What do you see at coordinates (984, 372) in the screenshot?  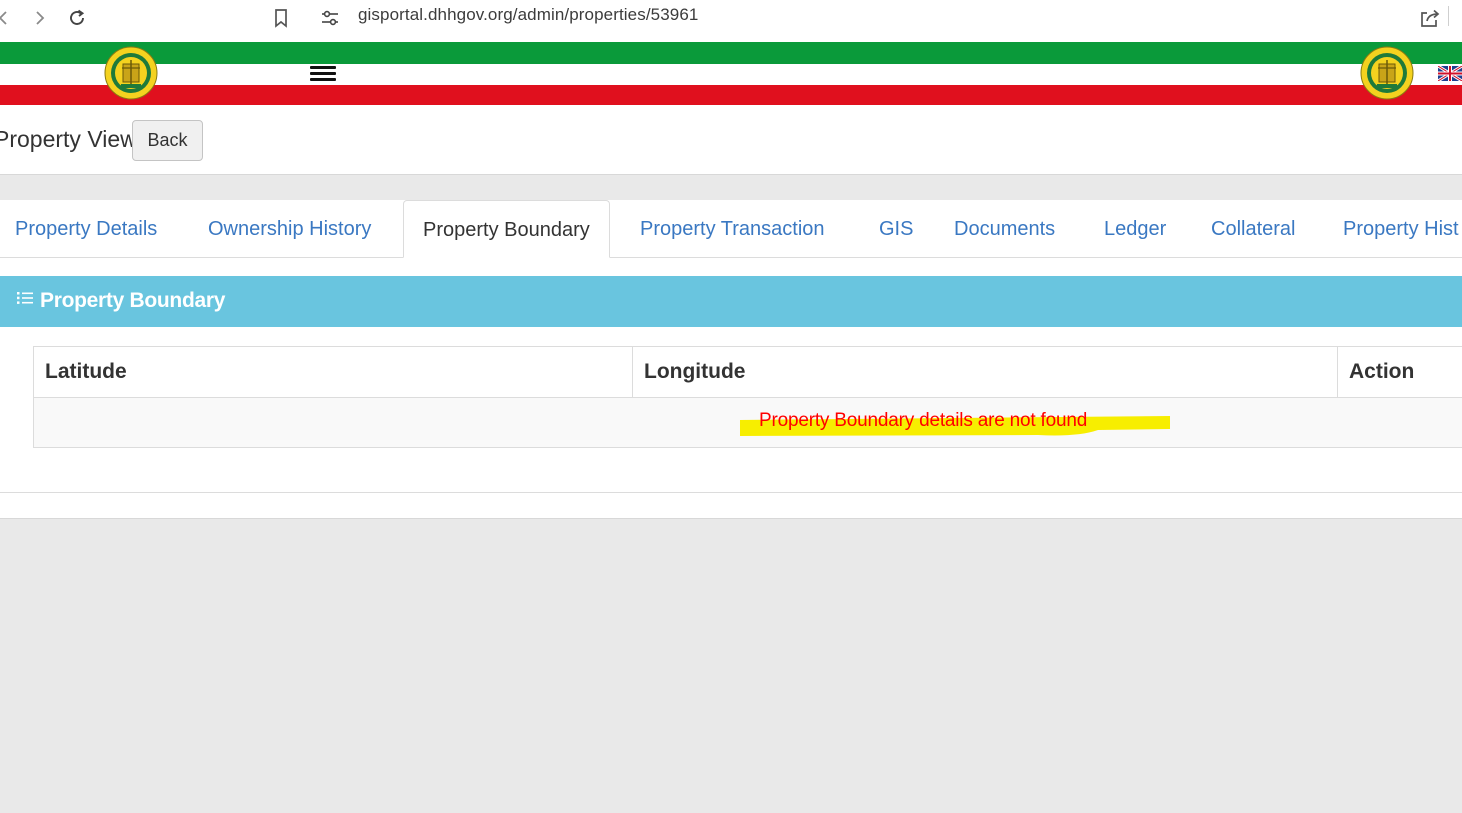 I see `column-header-longitude: Longitude` at bounding box center [984, 372].